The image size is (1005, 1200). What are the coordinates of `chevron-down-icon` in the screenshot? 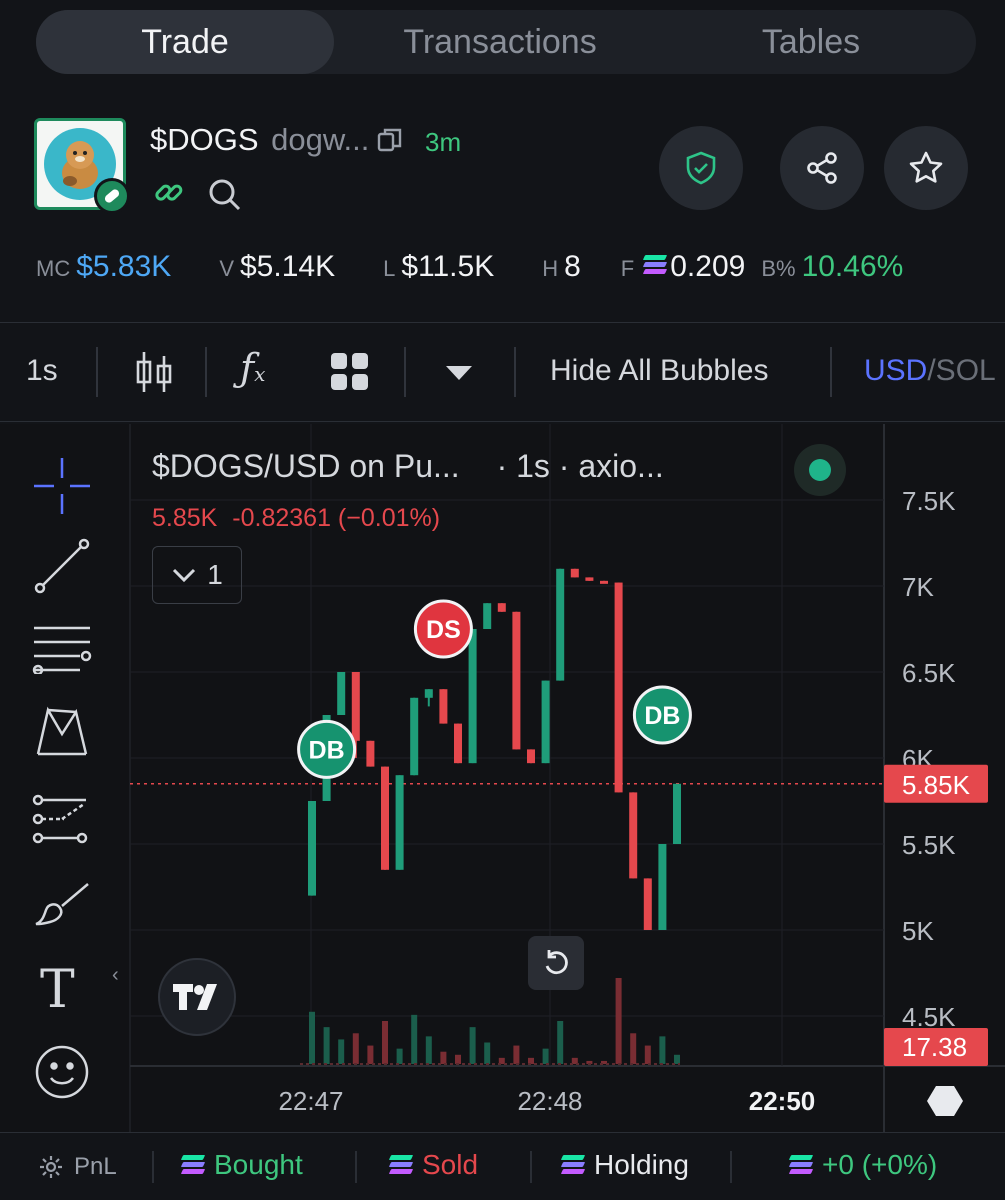 It's located at (459, 375).